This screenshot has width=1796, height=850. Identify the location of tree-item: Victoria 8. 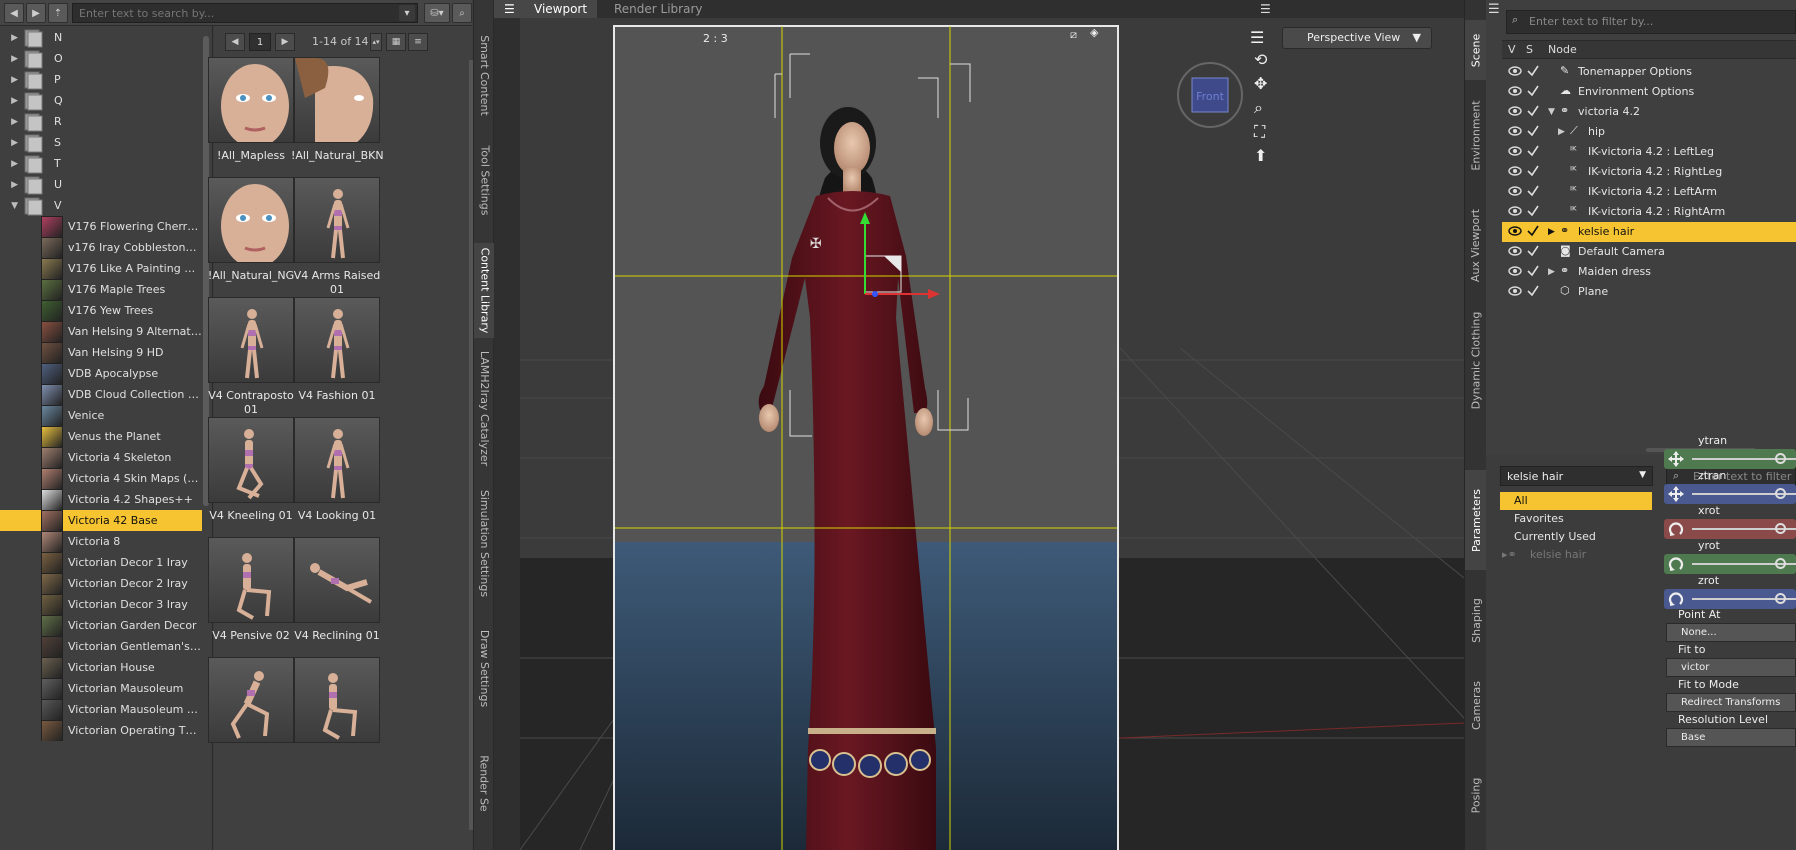
(101, 541).